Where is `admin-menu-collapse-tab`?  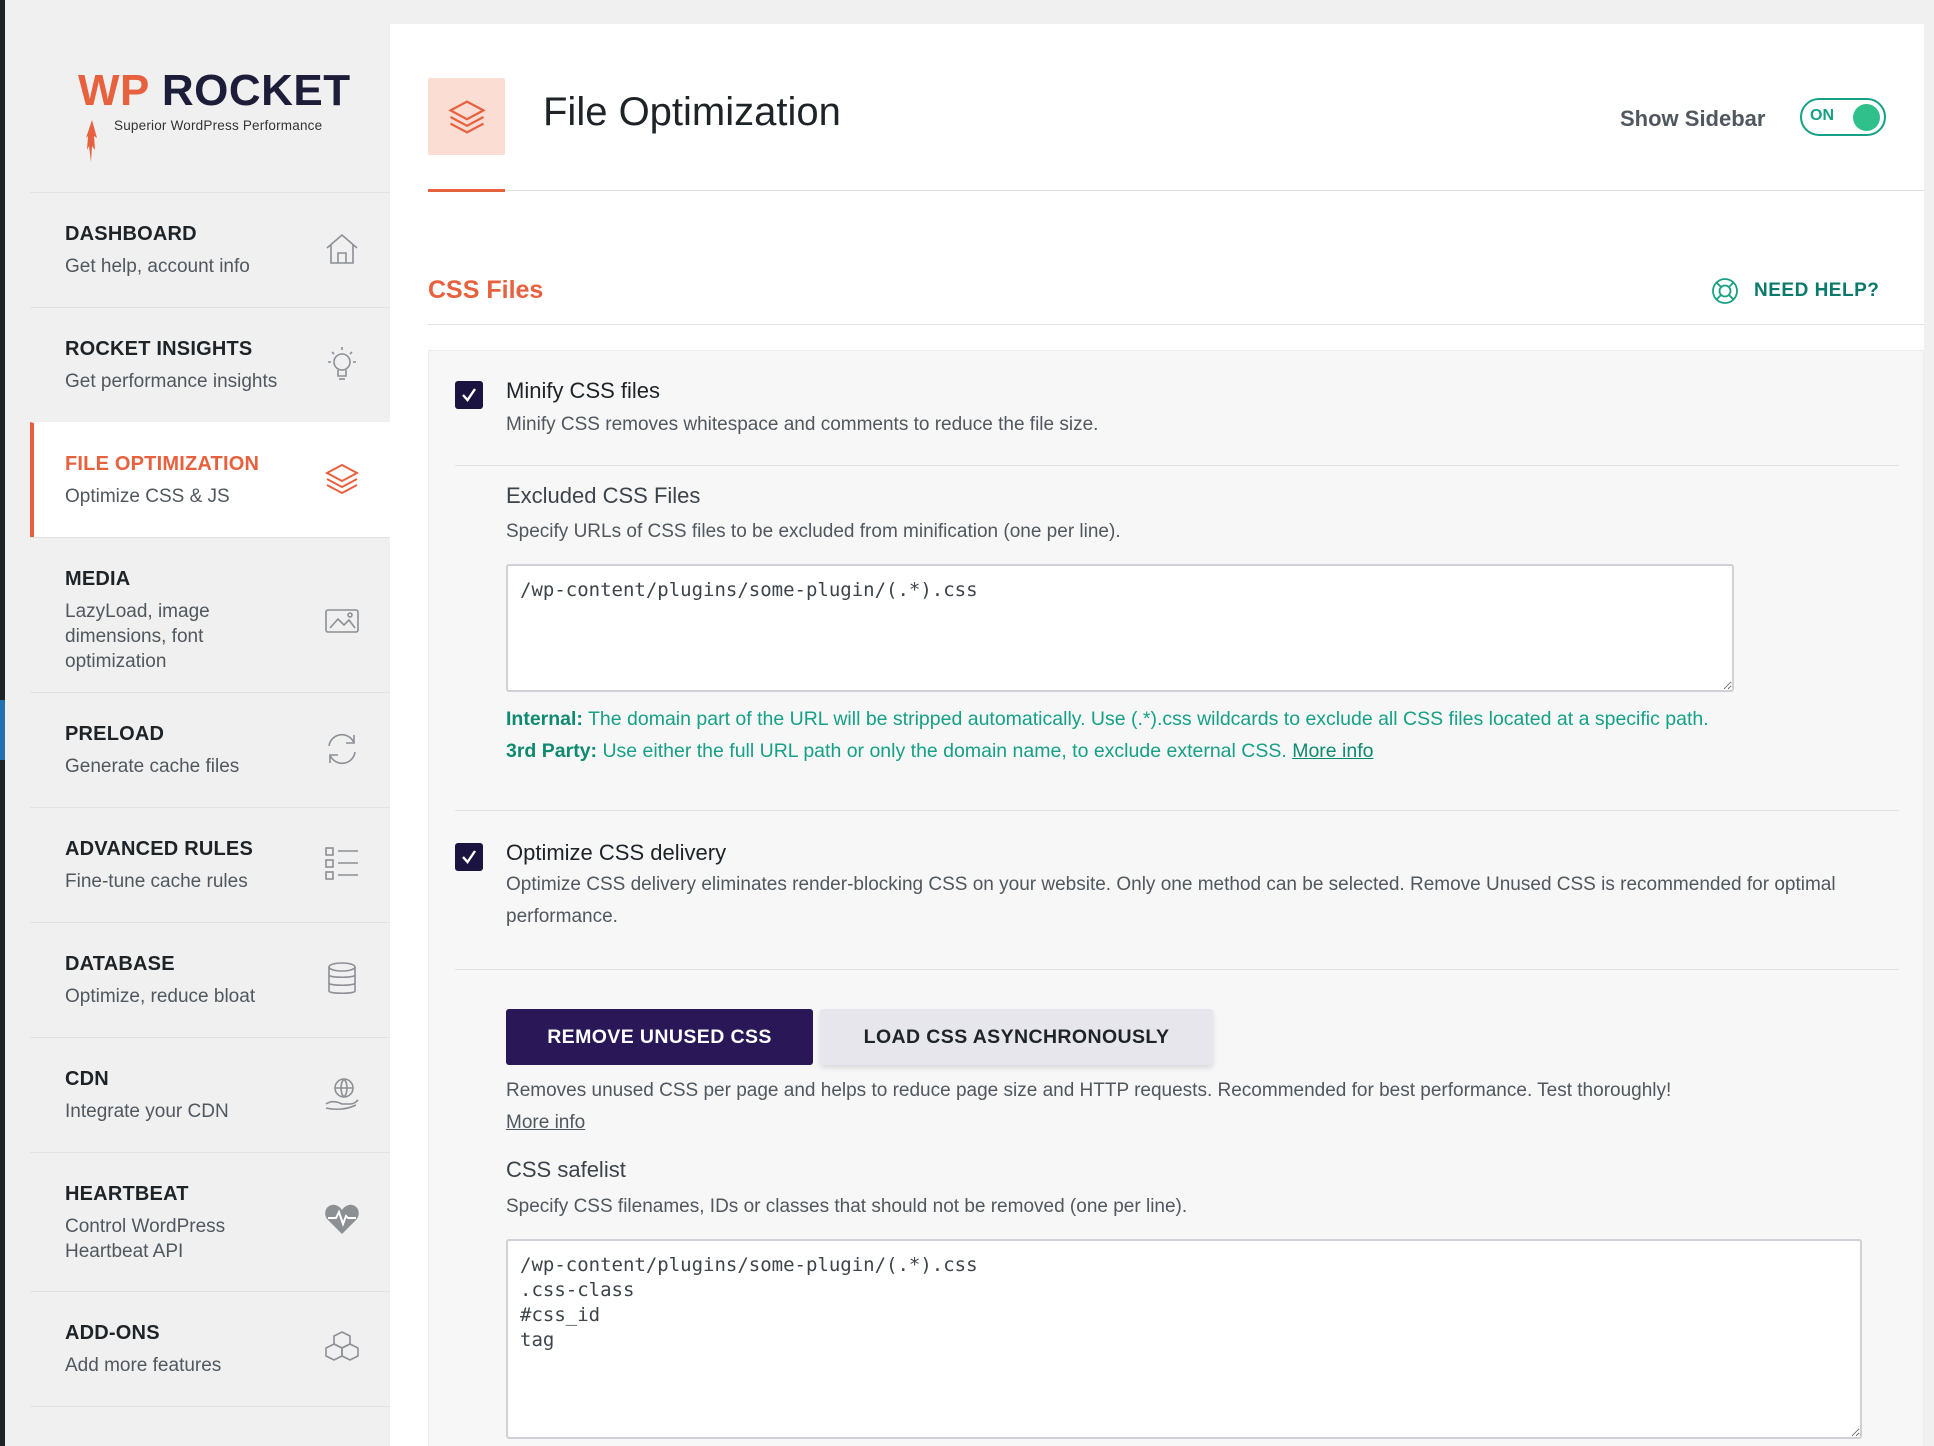
admin-menu-collapse-tab is located at coordinates (2, 730).